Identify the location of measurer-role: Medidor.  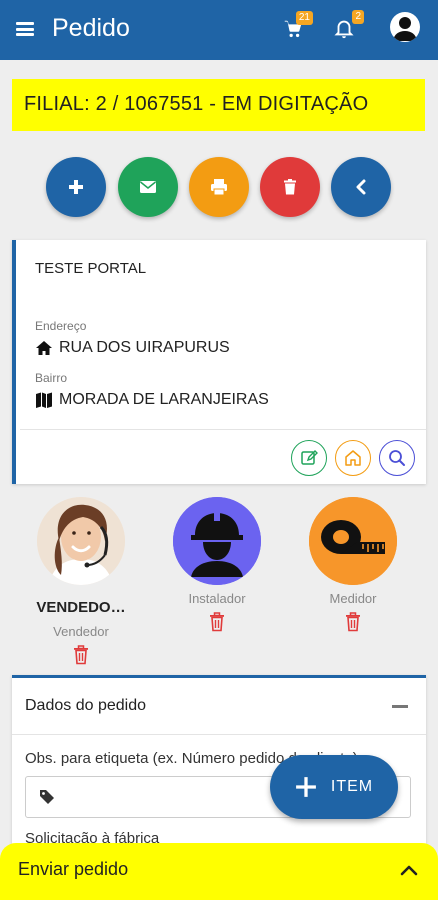
(353, 598).